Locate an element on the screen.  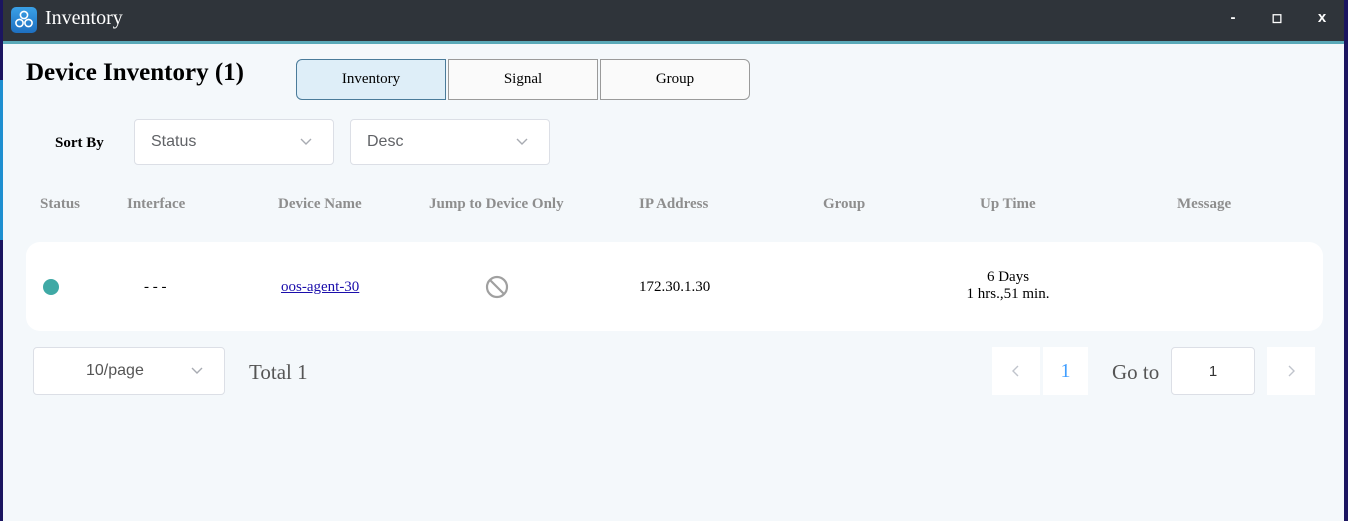
sort-field-value: Status is located at coordinates (174, 141).